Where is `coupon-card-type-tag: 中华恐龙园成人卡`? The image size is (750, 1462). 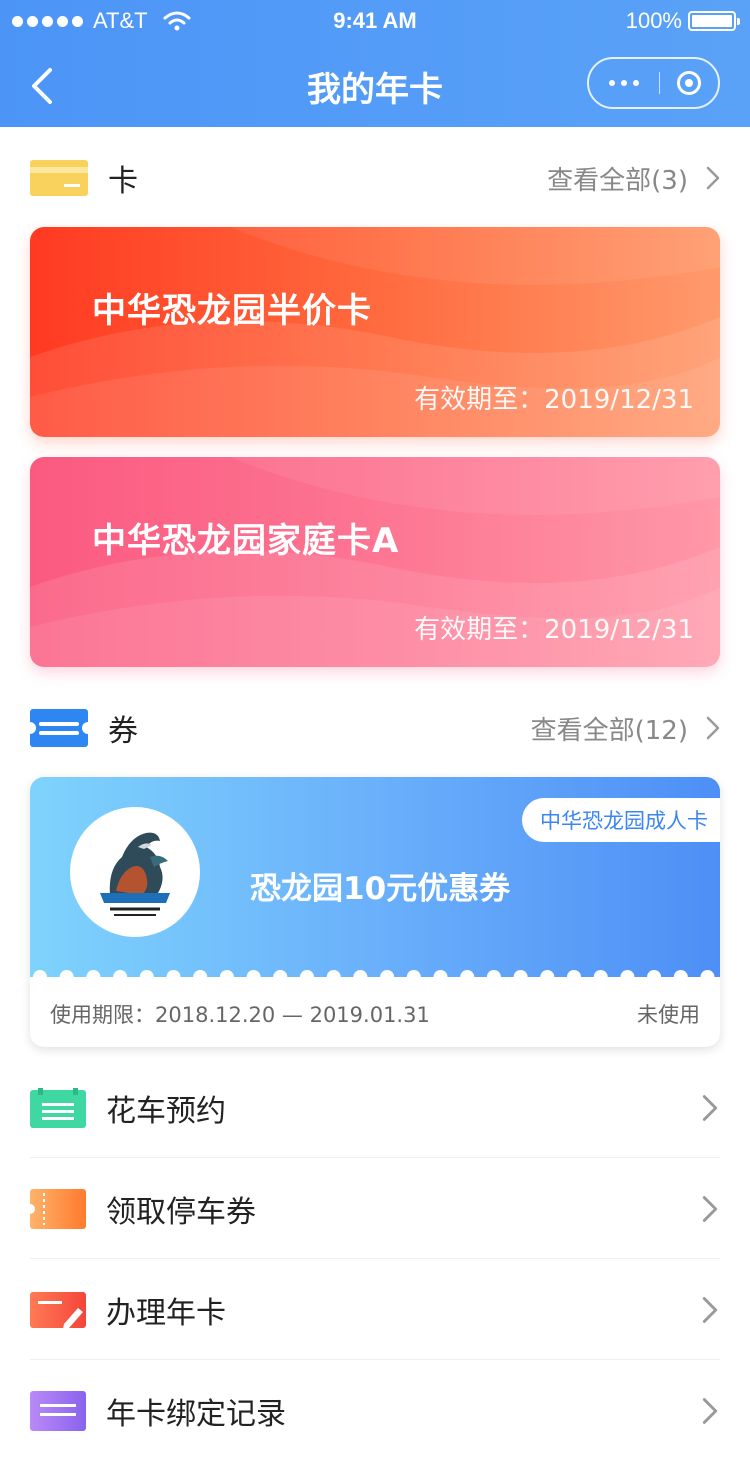 coupon-card-type-tag: 中华恐龙园成人卡 is located at coordinates (621, 820).